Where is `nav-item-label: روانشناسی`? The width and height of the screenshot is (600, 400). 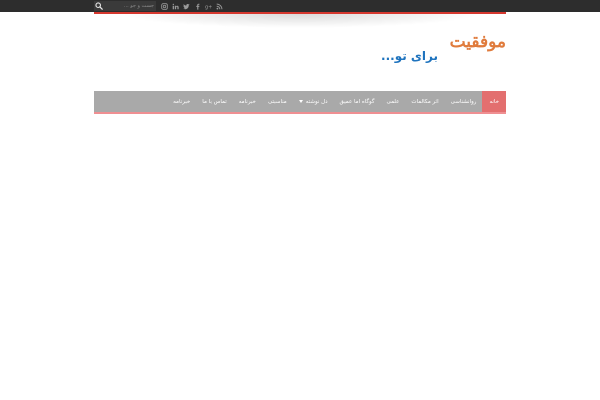 nav-item-label: روانشناسی is located at coordinates (463, 101).